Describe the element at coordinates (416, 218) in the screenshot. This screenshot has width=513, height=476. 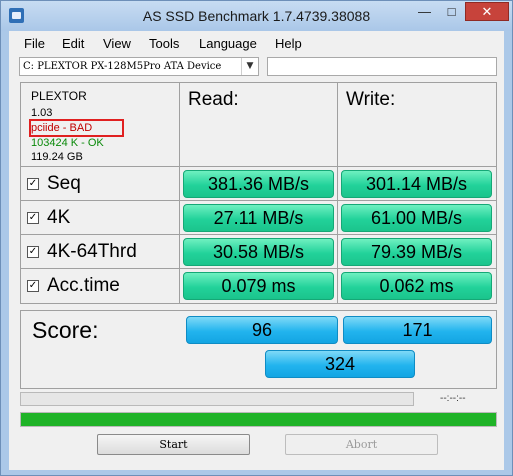
I see `4k-write-result: 61.00 MB/s` at that location.